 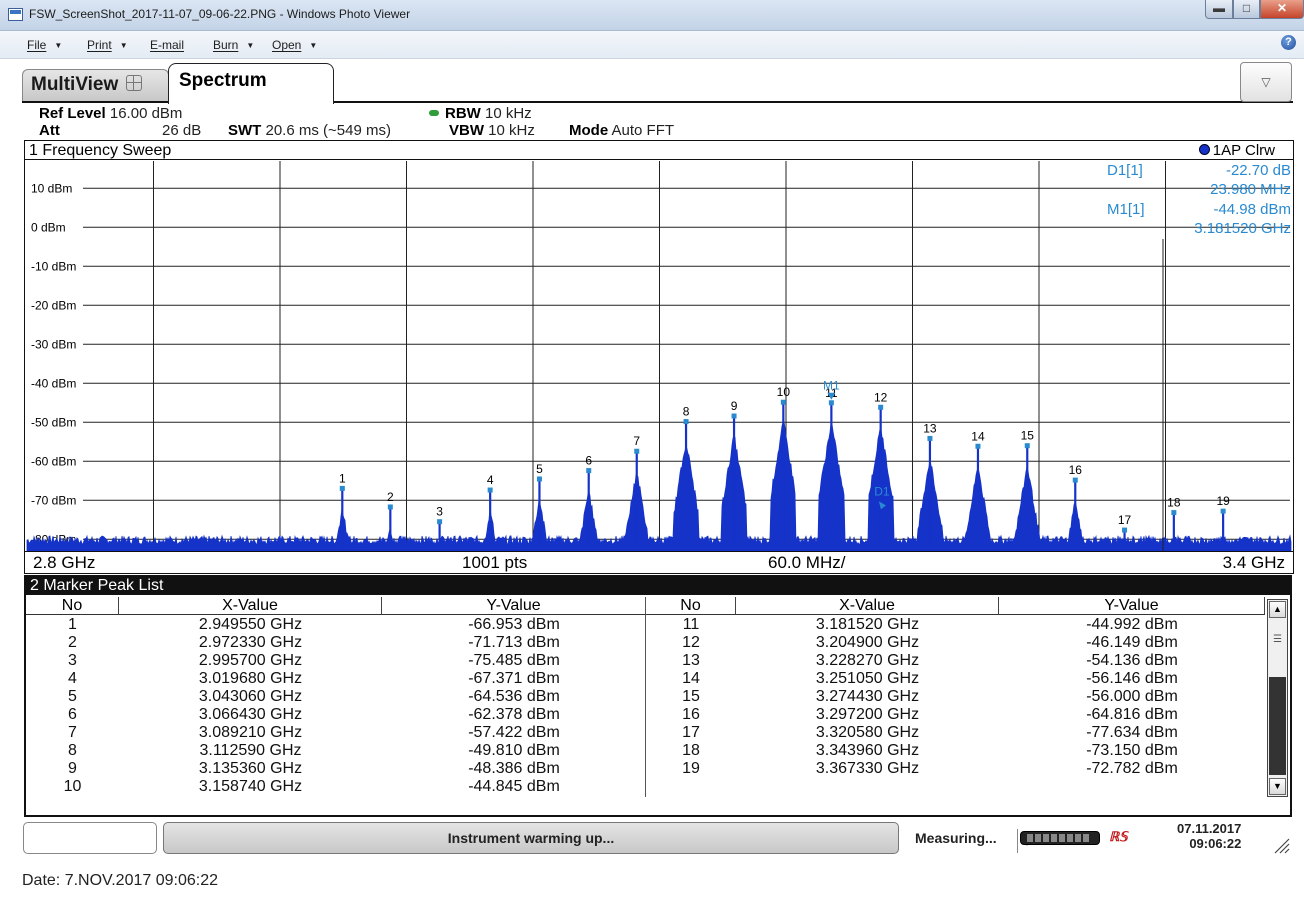 What do you see at coordinates (652, 45) in the screenshot?
I see `menu-bar: File ▼ Print ▼ E-mail Burn ▼ Open ▼` at bounding box center [652, 45].